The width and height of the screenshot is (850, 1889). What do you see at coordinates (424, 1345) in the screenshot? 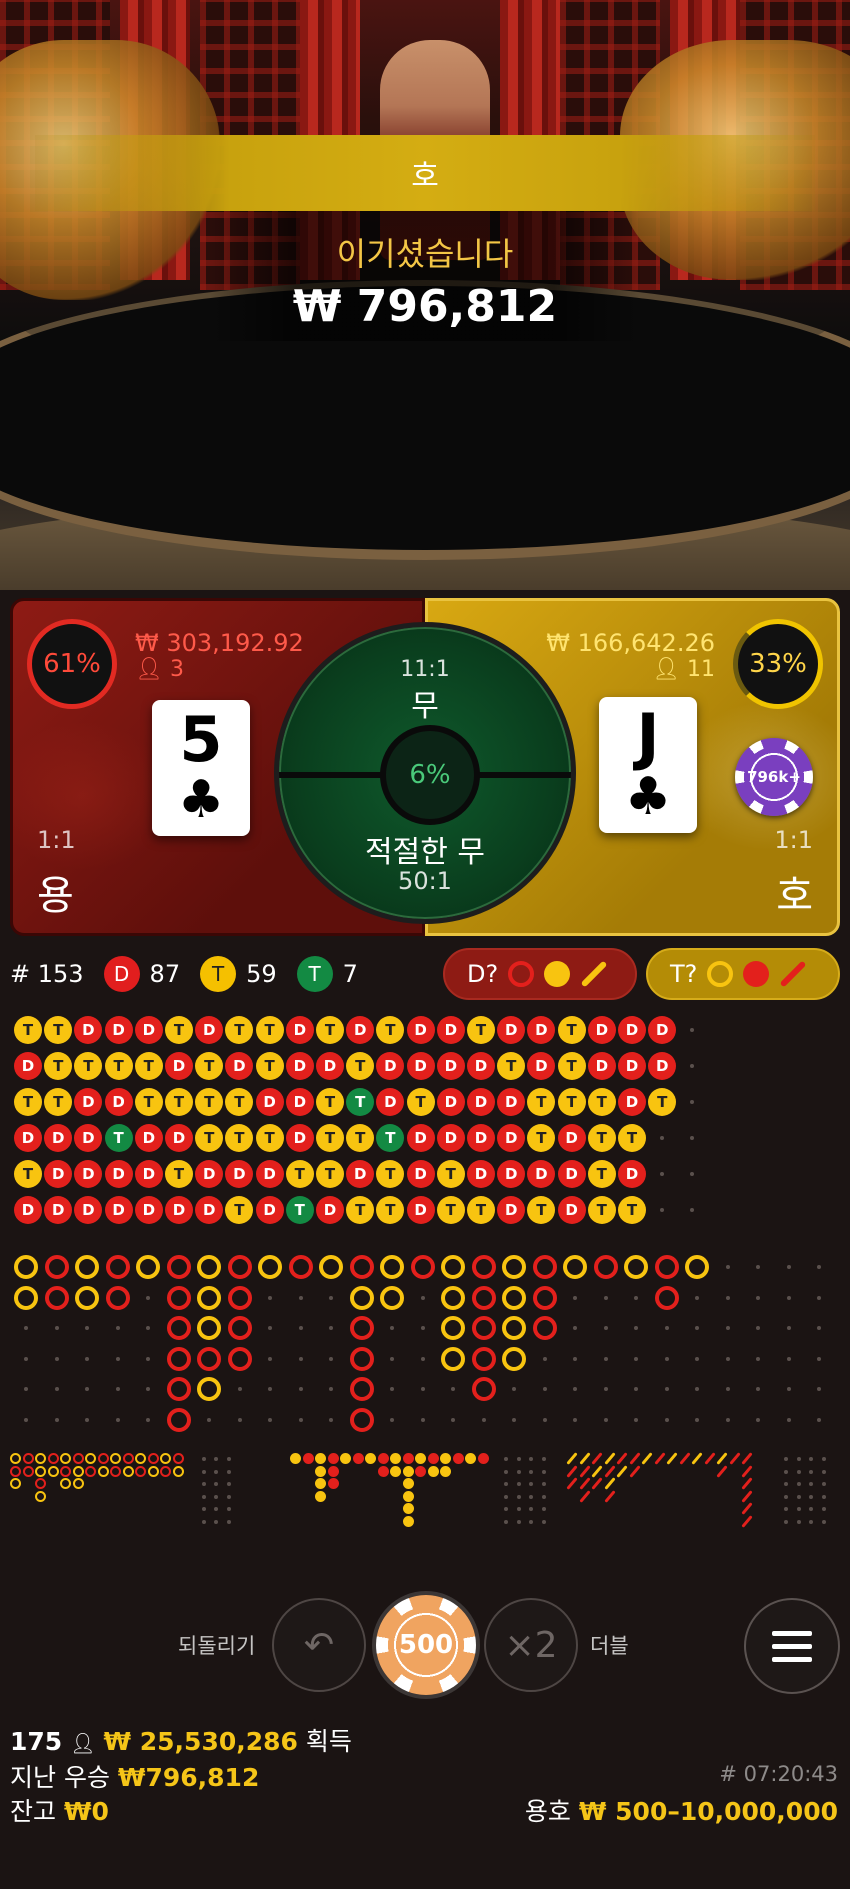
I see `big-road` at bounding box center [424, 1345].